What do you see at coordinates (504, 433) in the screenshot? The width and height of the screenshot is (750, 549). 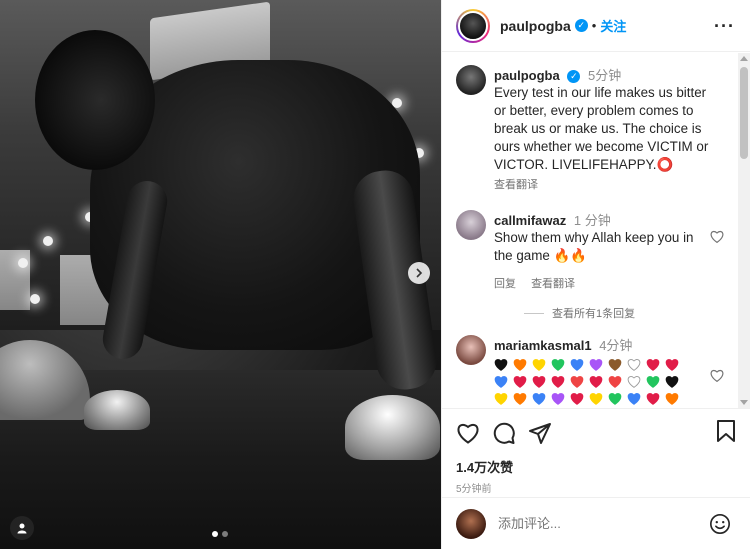 I see `comment-icon` at bounding box center [504, 433].